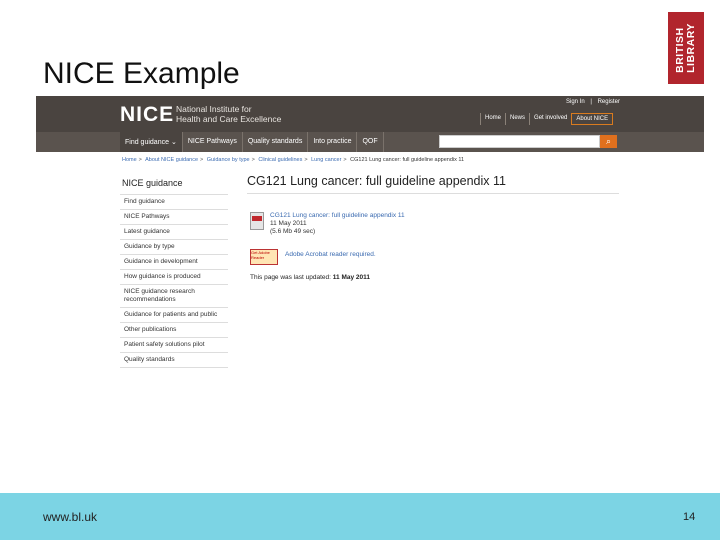  What do you see at coordinates (519, 141) in the screenshot?
I see `search-input` at bounding box center [519, 141].